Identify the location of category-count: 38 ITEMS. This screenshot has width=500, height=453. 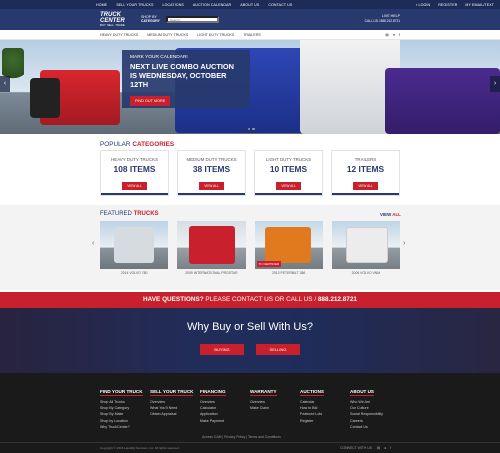
(211, 169).